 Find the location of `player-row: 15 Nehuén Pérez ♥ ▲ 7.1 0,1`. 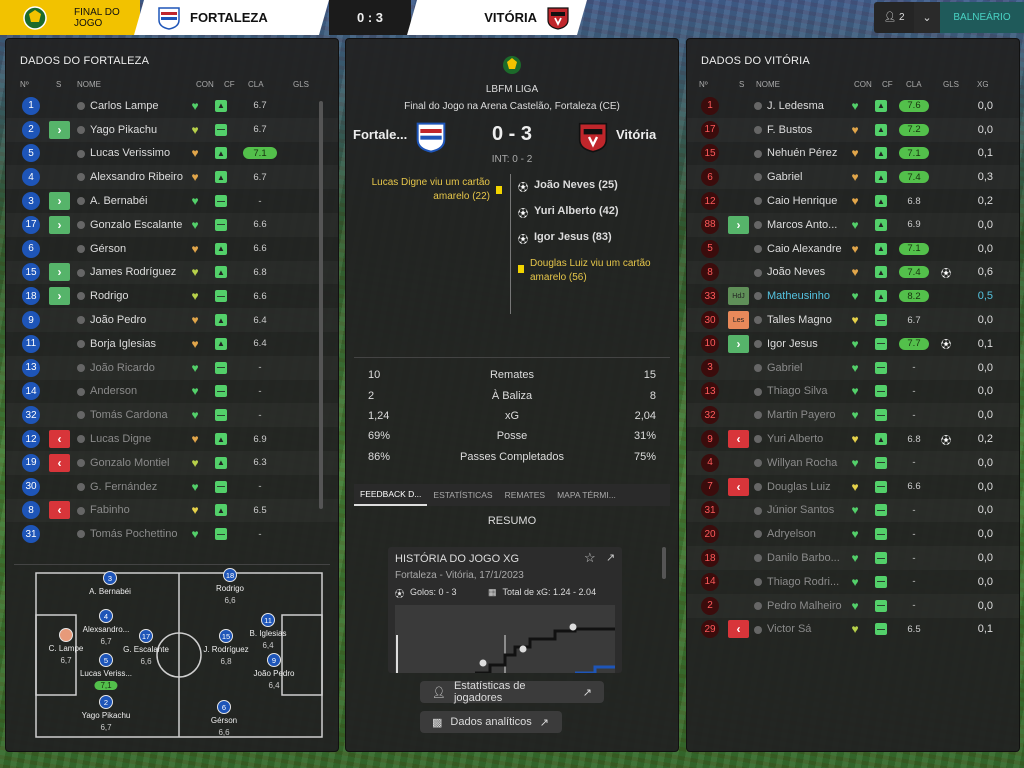

player-row: 15 Nehuén Pérez ♥ ▲ 7.1 0,1 is located at coordinates (853, 154).